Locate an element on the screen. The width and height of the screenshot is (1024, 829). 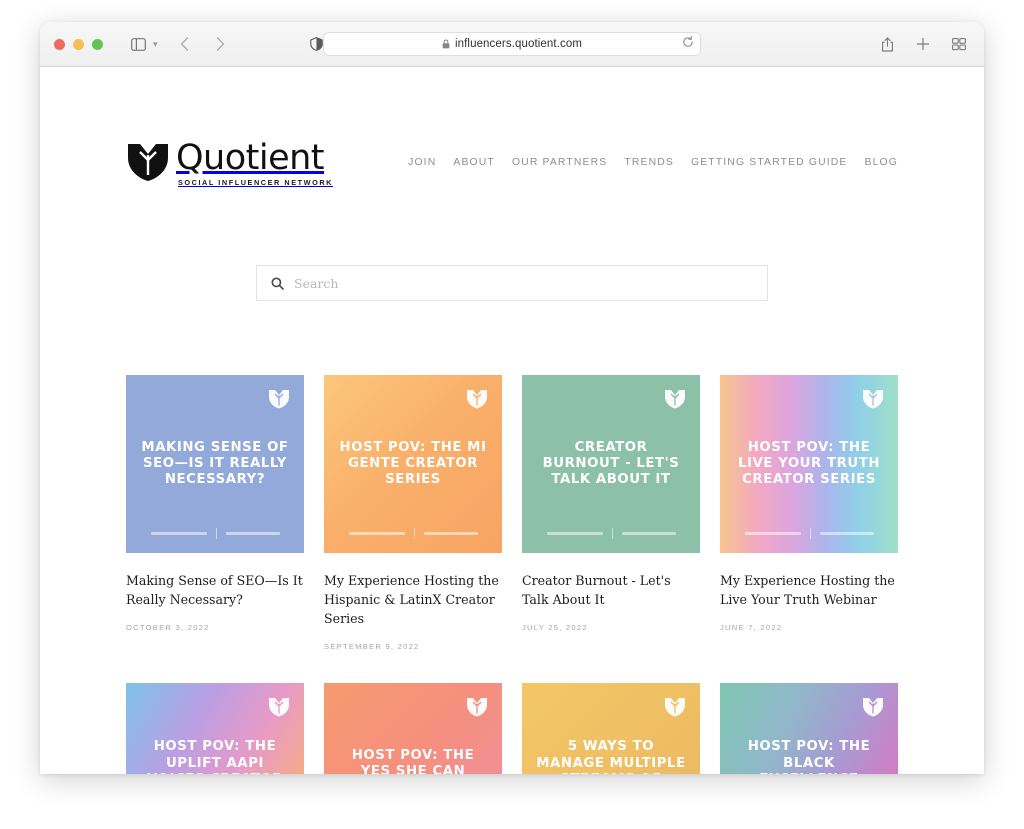
address-bar-container: influencers.quotient.com is located at coordinates (512, 44).